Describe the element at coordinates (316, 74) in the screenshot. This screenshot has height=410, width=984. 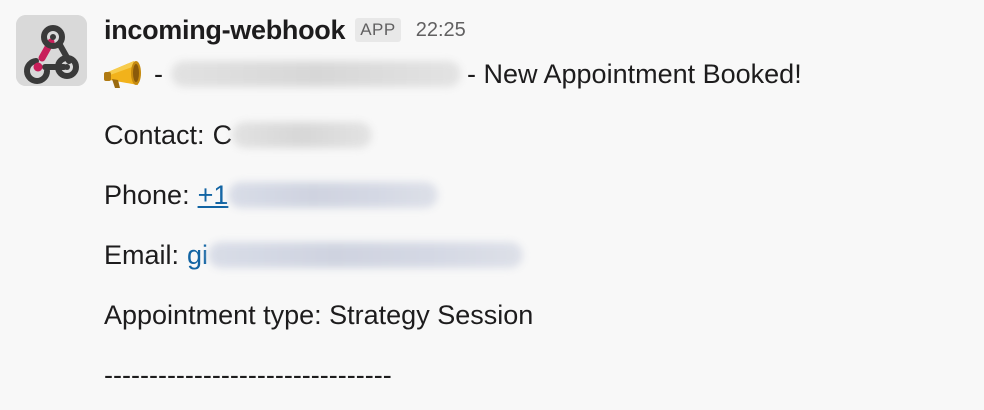
I see `redacted-name` at that location.